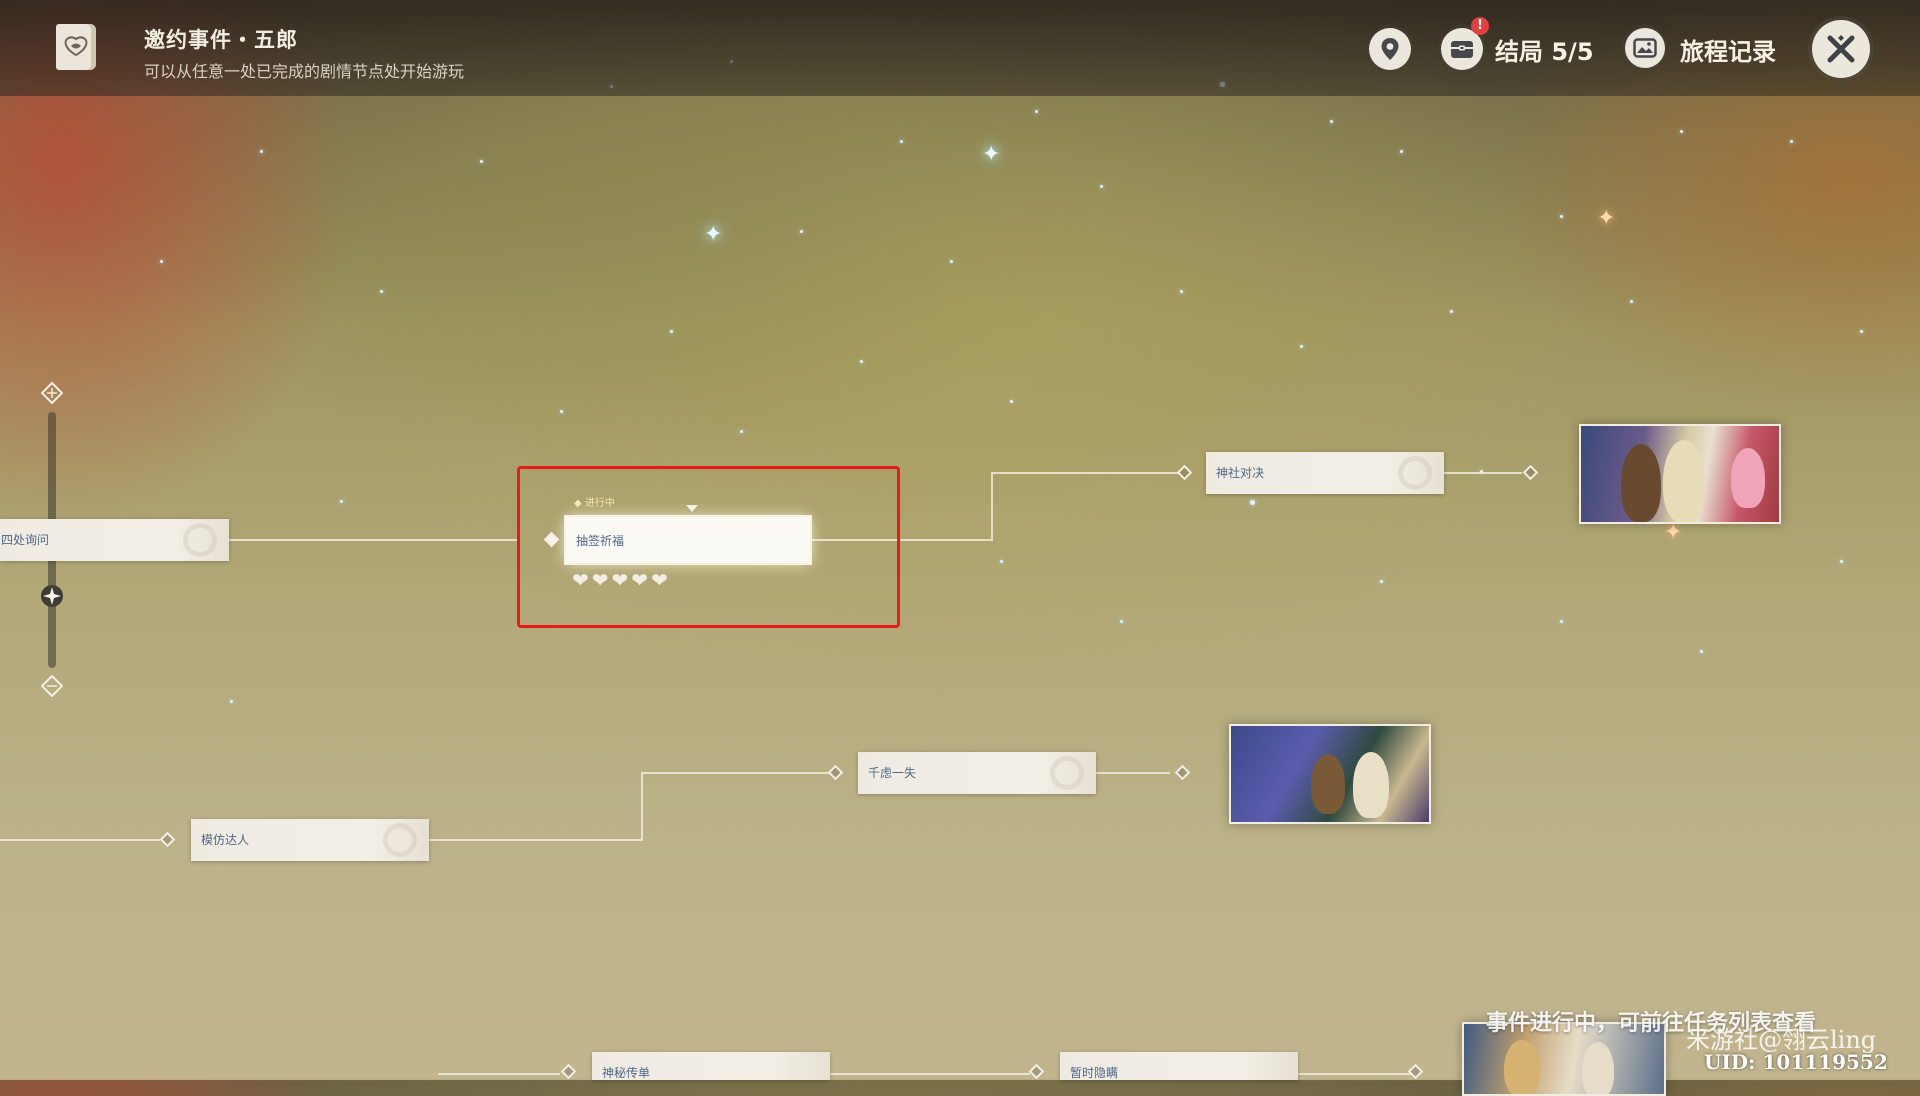  Describe the element at coordinates (1325, 473) in the screenshot. I see `story-node-shrine-duel: 神社对决` at that location.